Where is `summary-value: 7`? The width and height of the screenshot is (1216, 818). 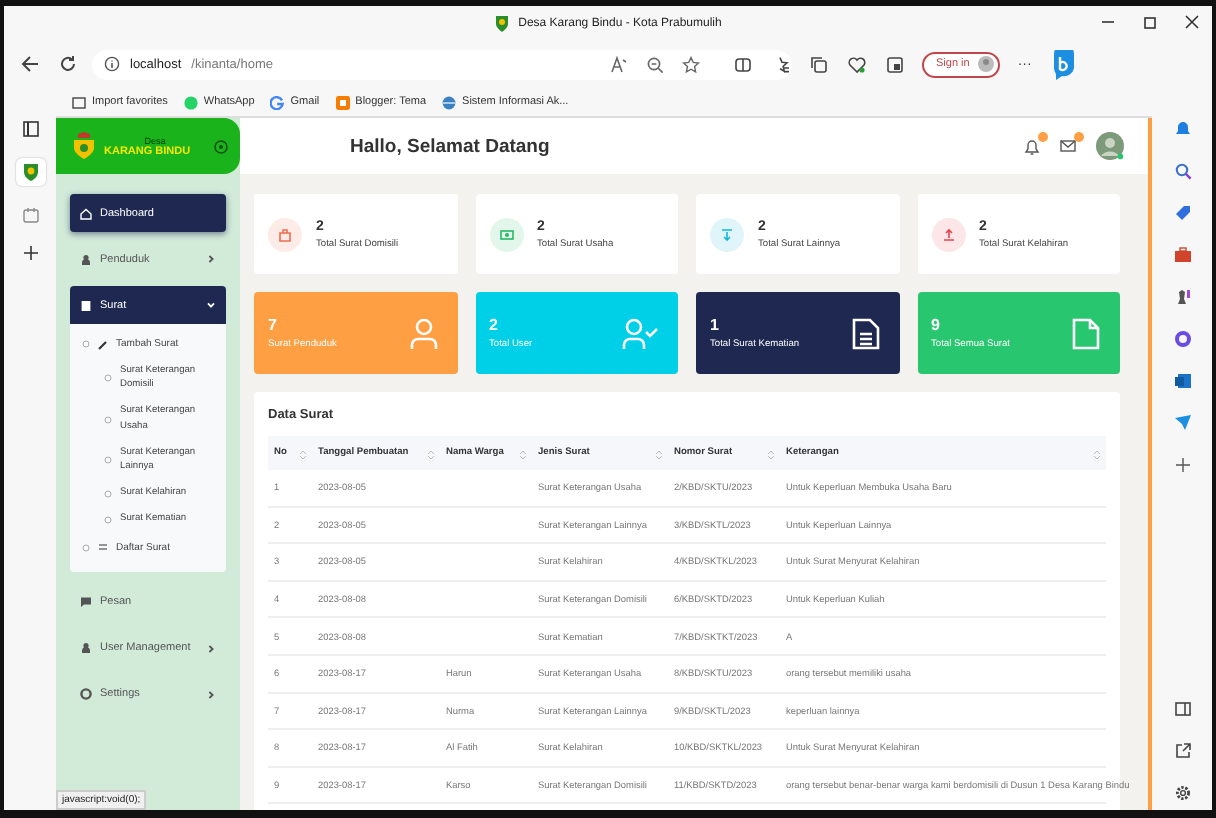 summary-value: 7 is located at coordinates (273, 325).